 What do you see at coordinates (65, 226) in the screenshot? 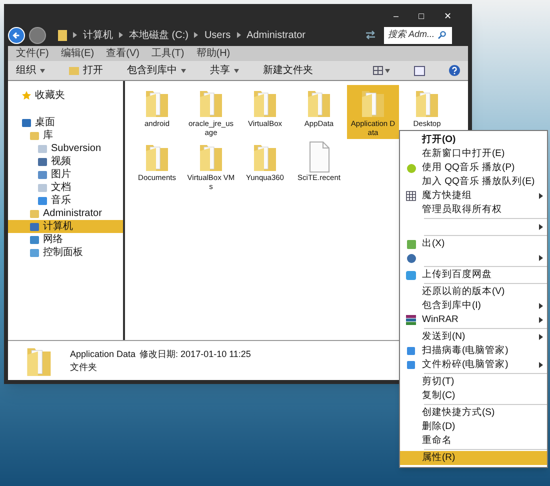
I see `sidebar-item: 计算机` at bounding box center [65, 226].